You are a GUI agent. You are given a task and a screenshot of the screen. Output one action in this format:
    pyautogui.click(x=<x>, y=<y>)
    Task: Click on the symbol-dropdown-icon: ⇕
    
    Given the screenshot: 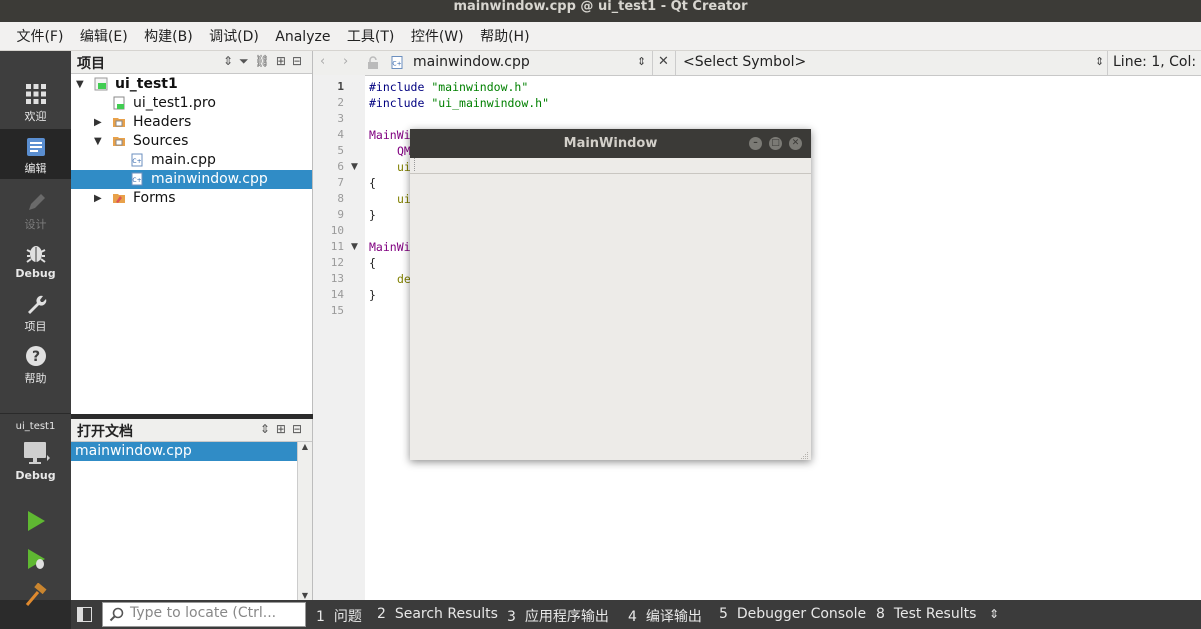 What is the action you would take?
    pyautogui.click(x=1099, y=61)
    